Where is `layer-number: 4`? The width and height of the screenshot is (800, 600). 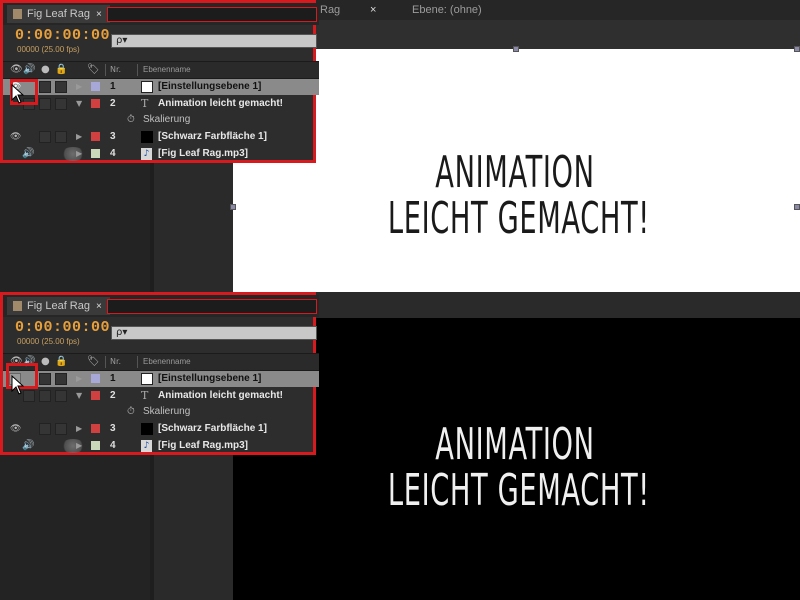 layer-number: 4 is located at coordinates (113, 445).